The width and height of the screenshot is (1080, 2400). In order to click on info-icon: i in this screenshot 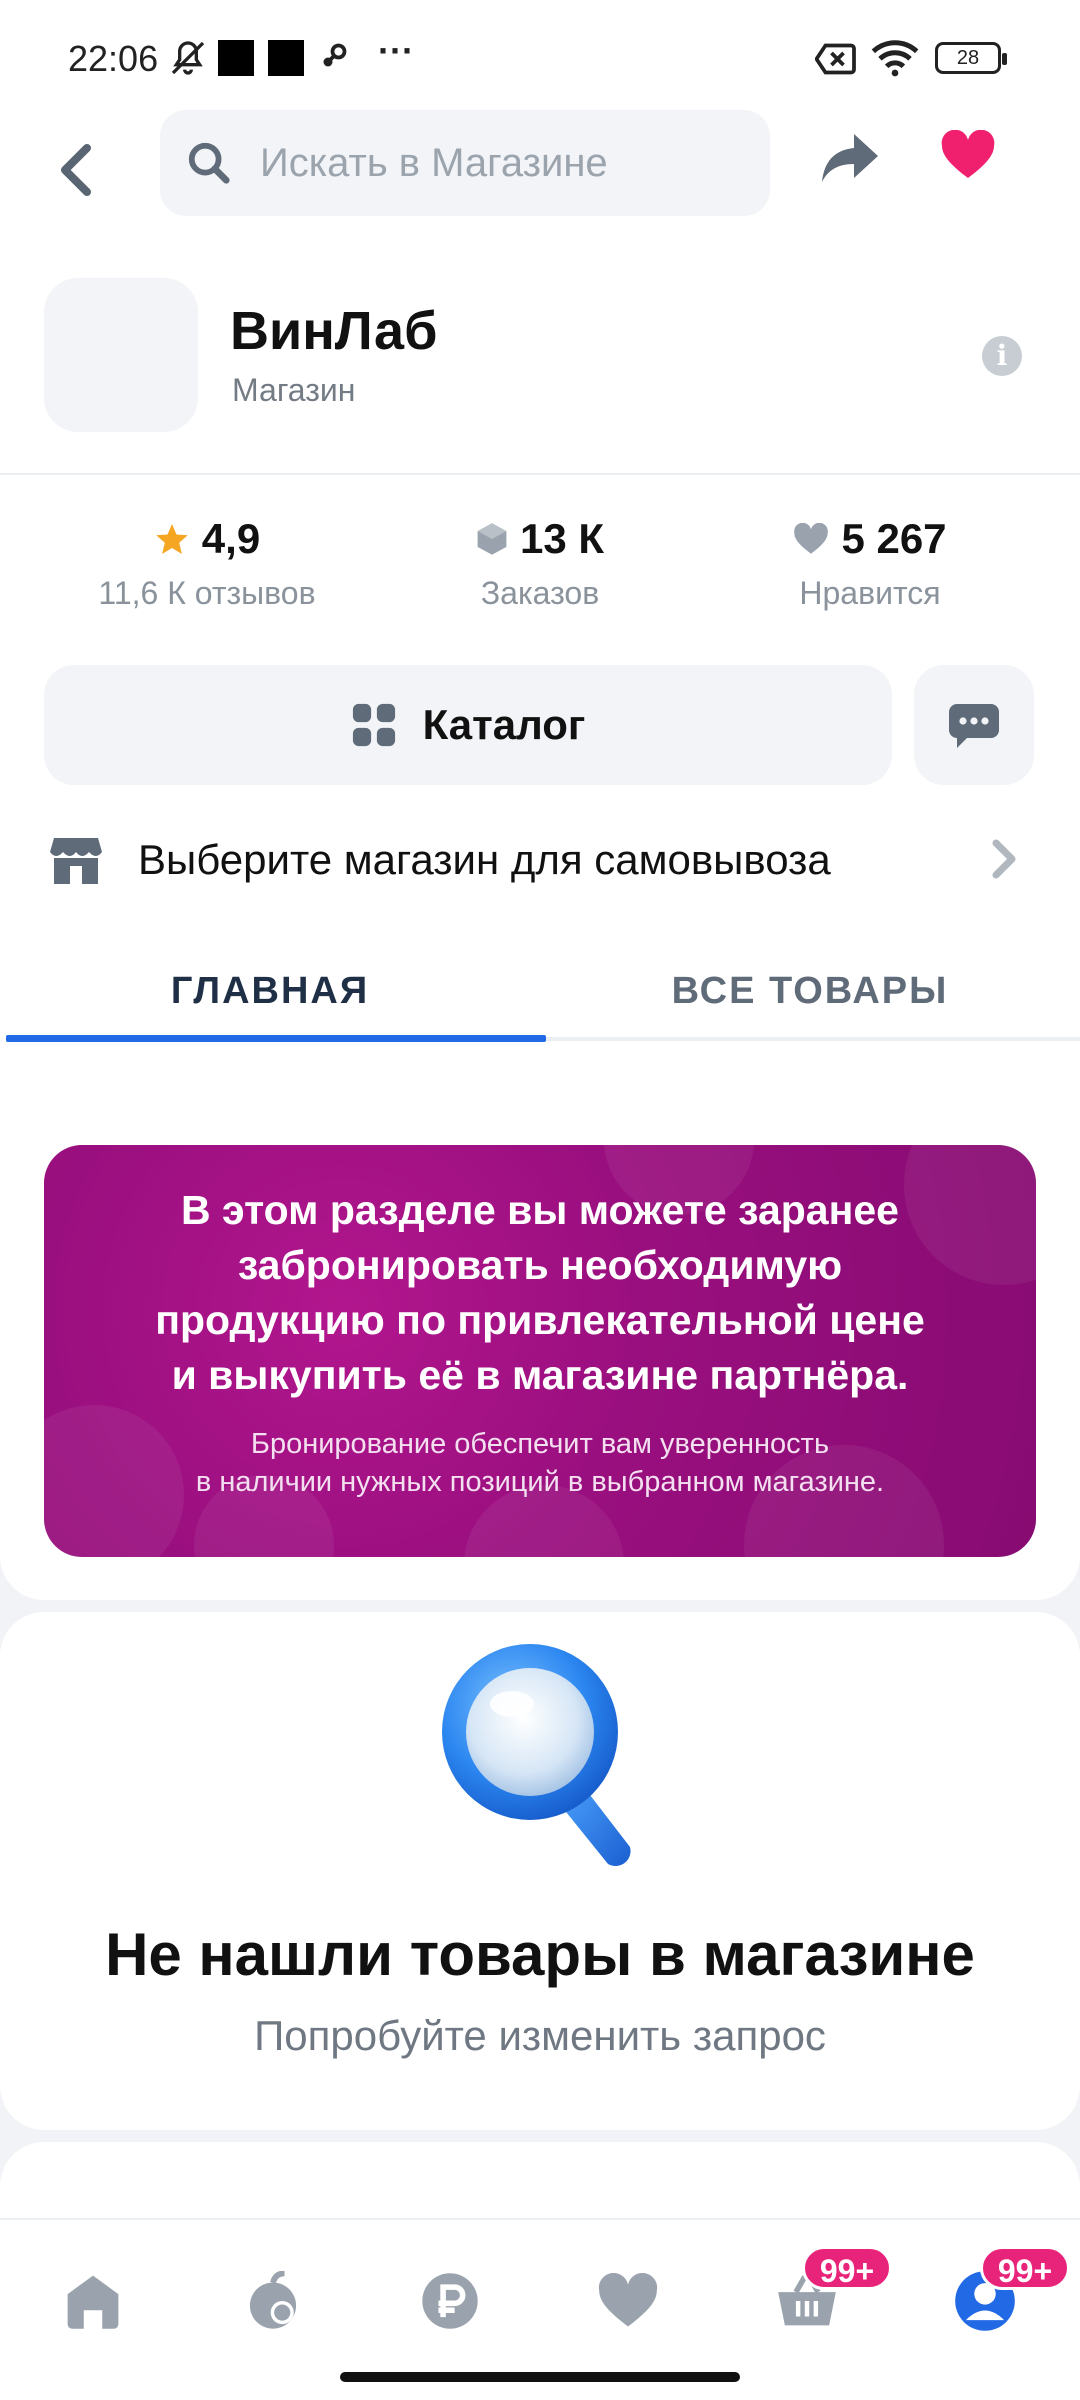, I will do `click(1002, 356)`.